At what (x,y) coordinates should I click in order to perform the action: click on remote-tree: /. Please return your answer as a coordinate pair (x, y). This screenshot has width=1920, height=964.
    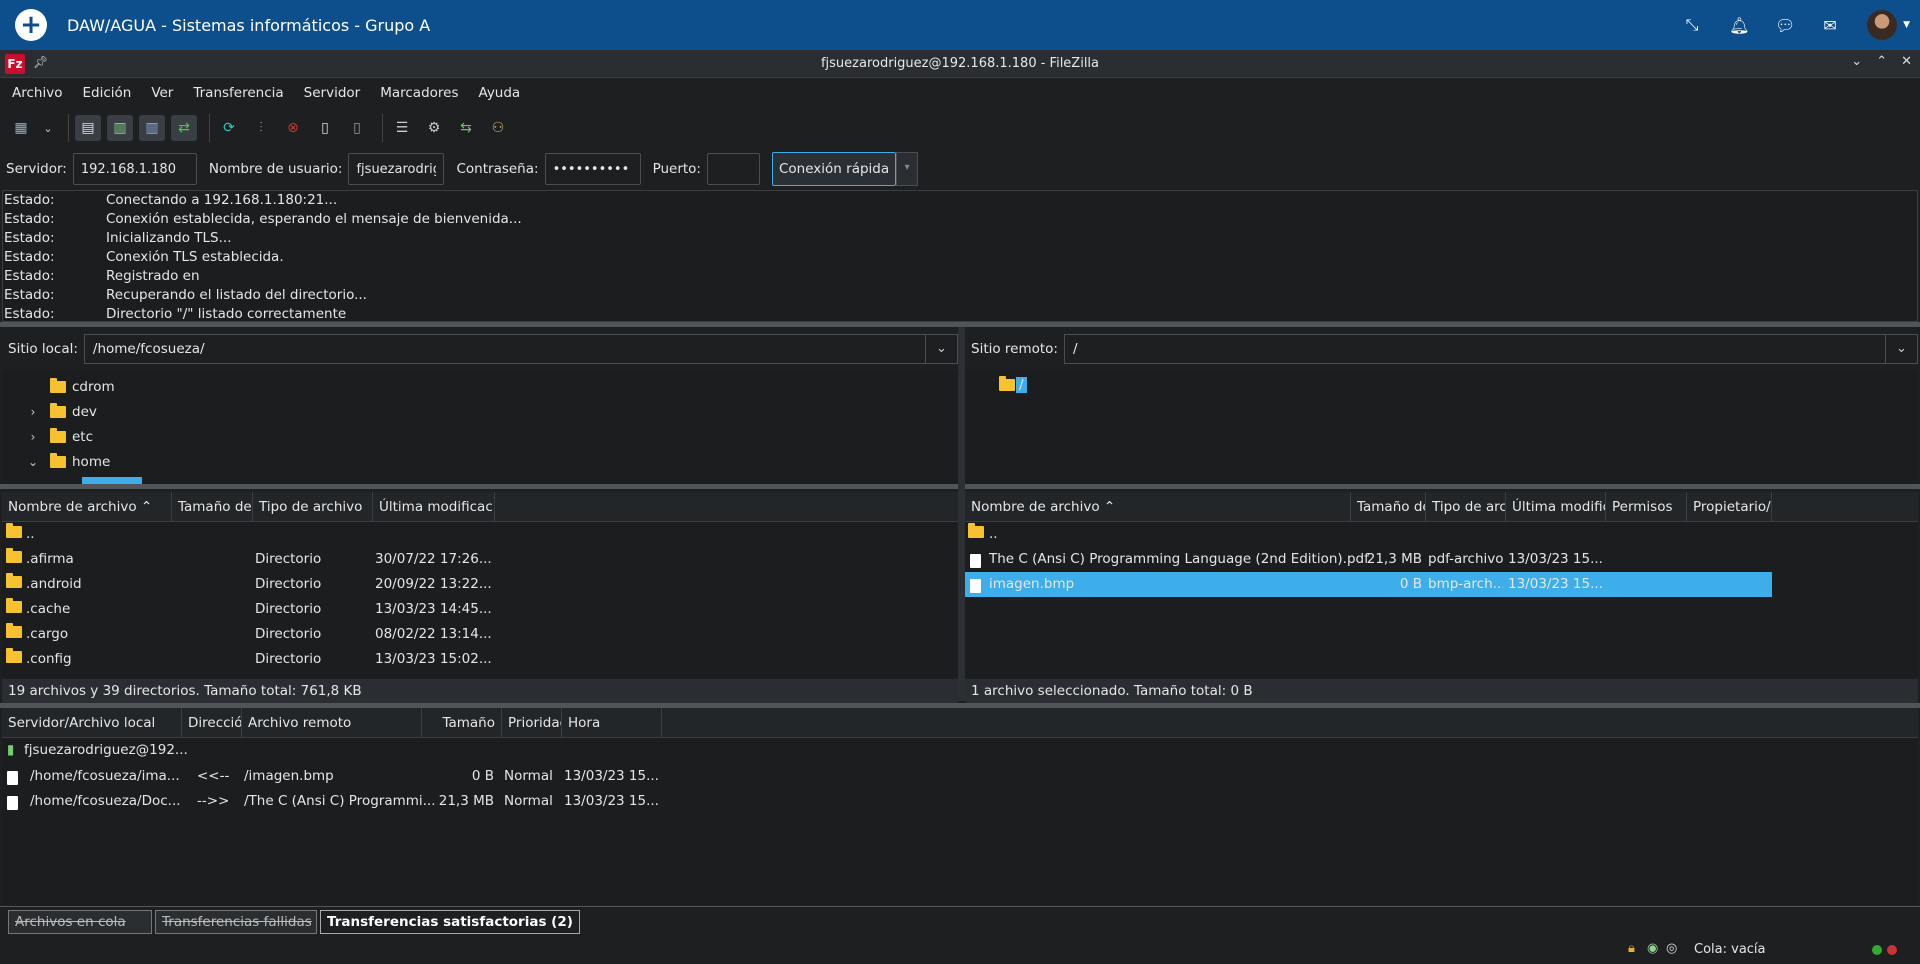
    Looking at the image, I should click on (1441, 427).